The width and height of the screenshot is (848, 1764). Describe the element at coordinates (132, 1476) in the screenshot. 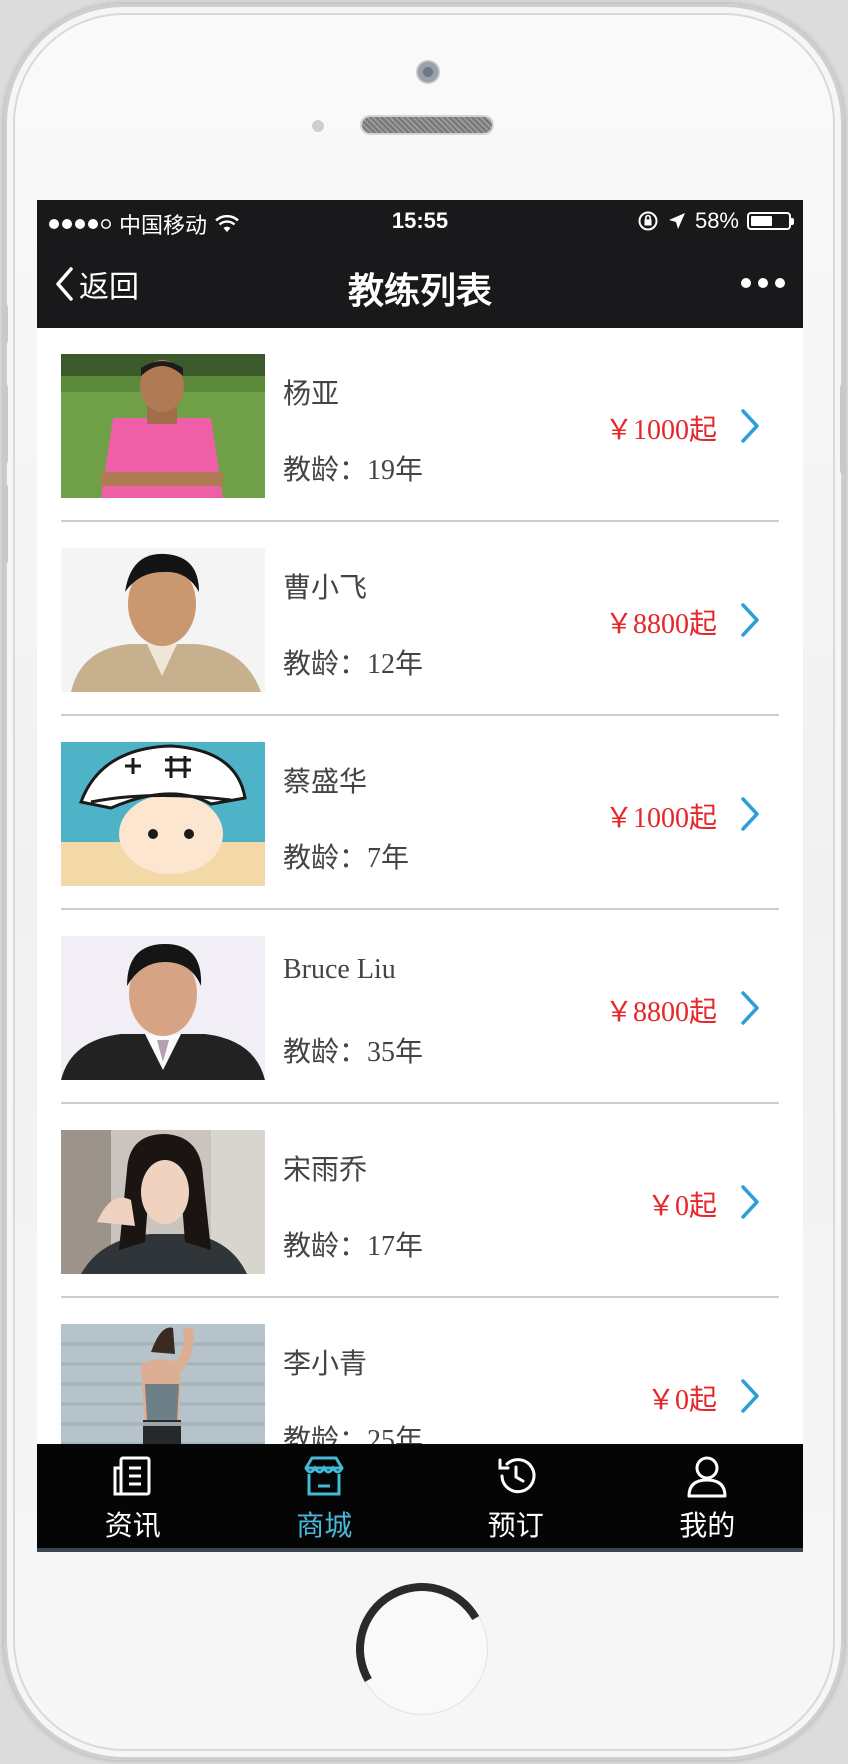

I see `news-icon` at that location.